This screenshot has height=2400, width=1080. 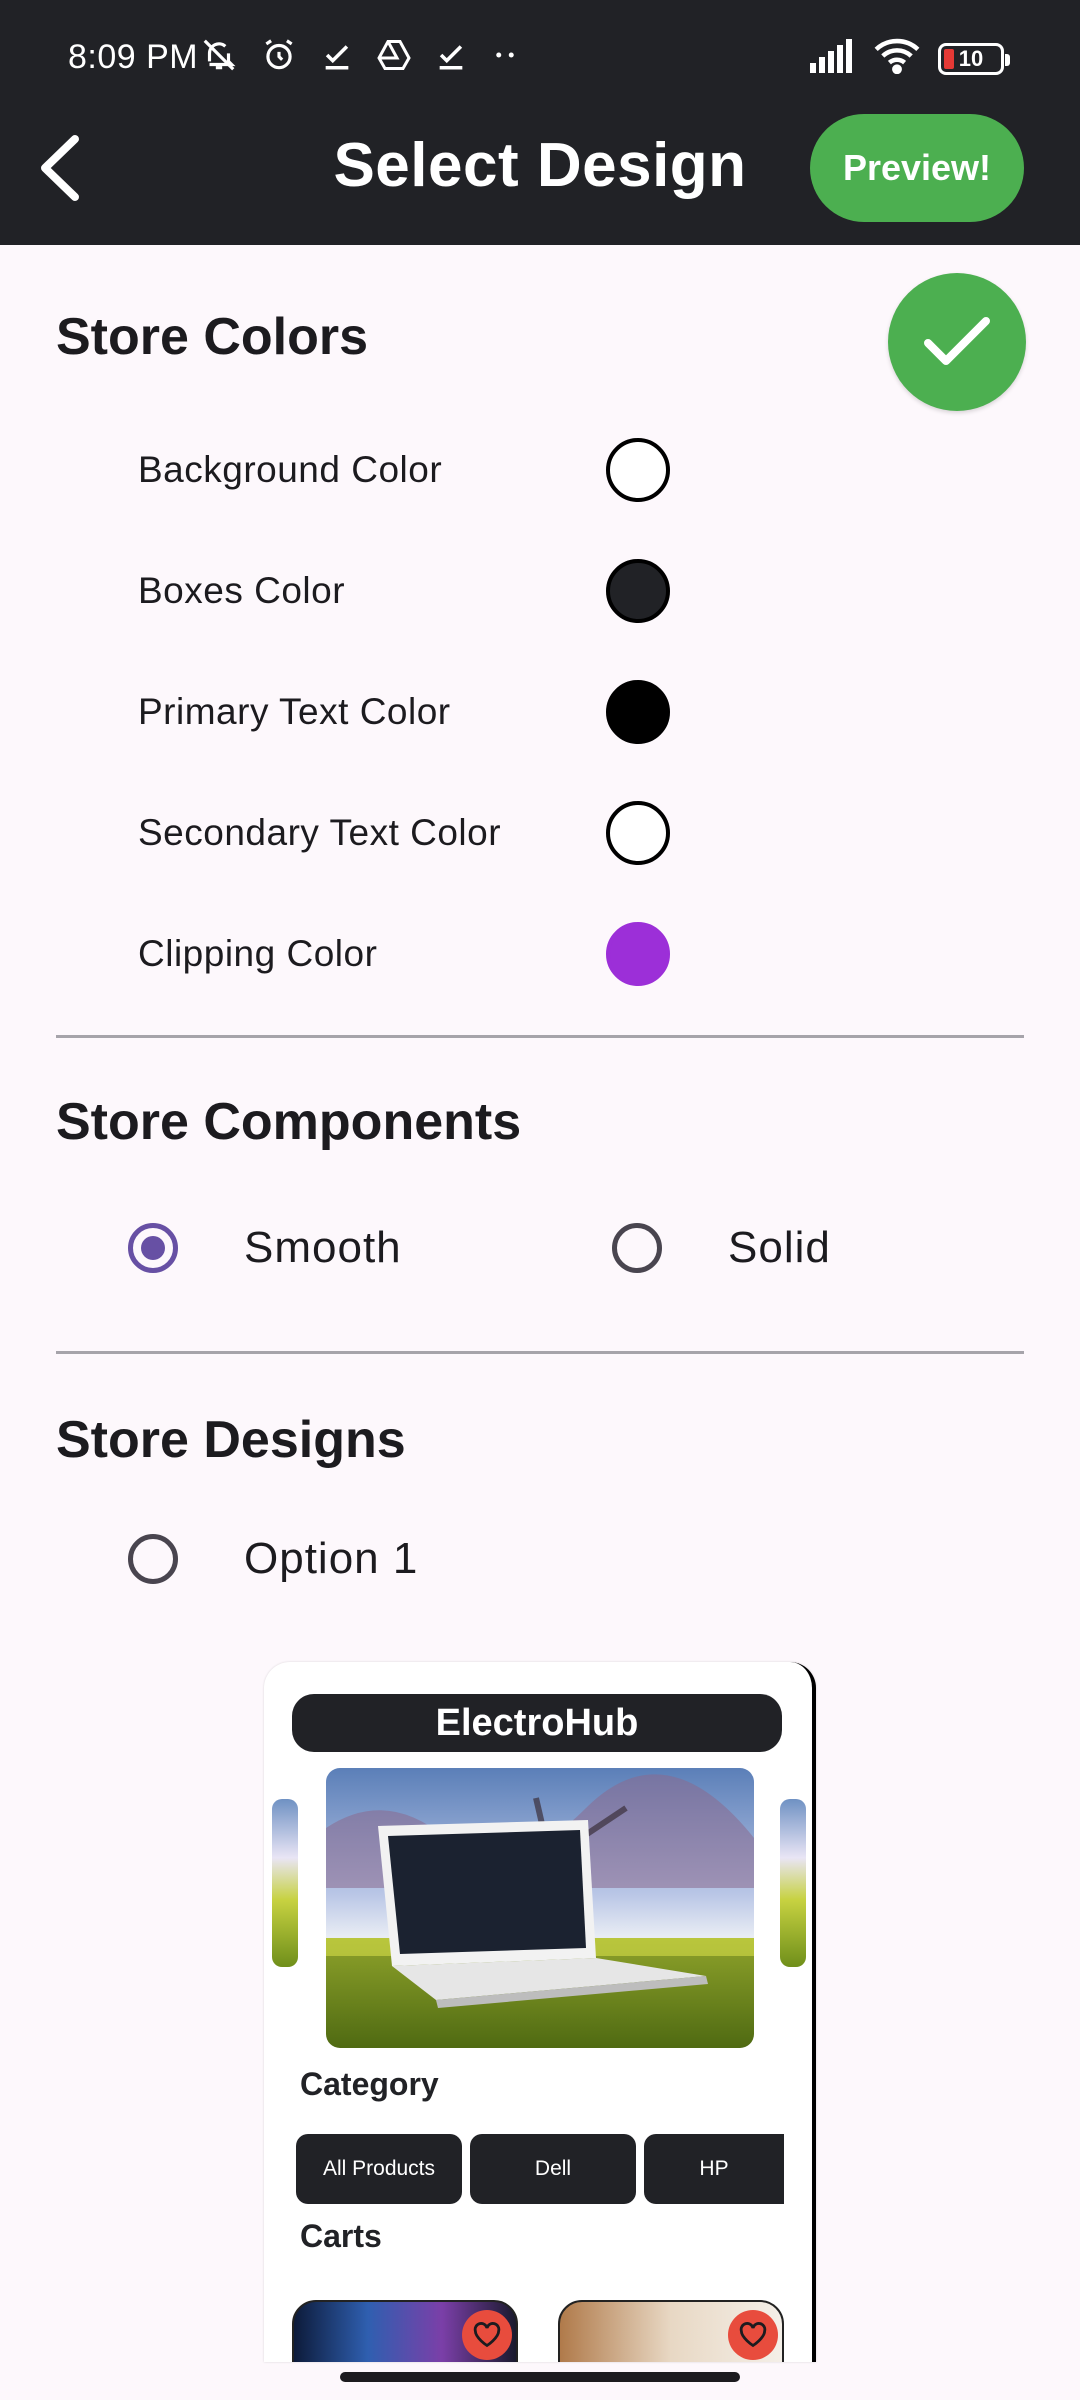 I want to click on carousel-prev-slide, so click(x=285, y=1883).